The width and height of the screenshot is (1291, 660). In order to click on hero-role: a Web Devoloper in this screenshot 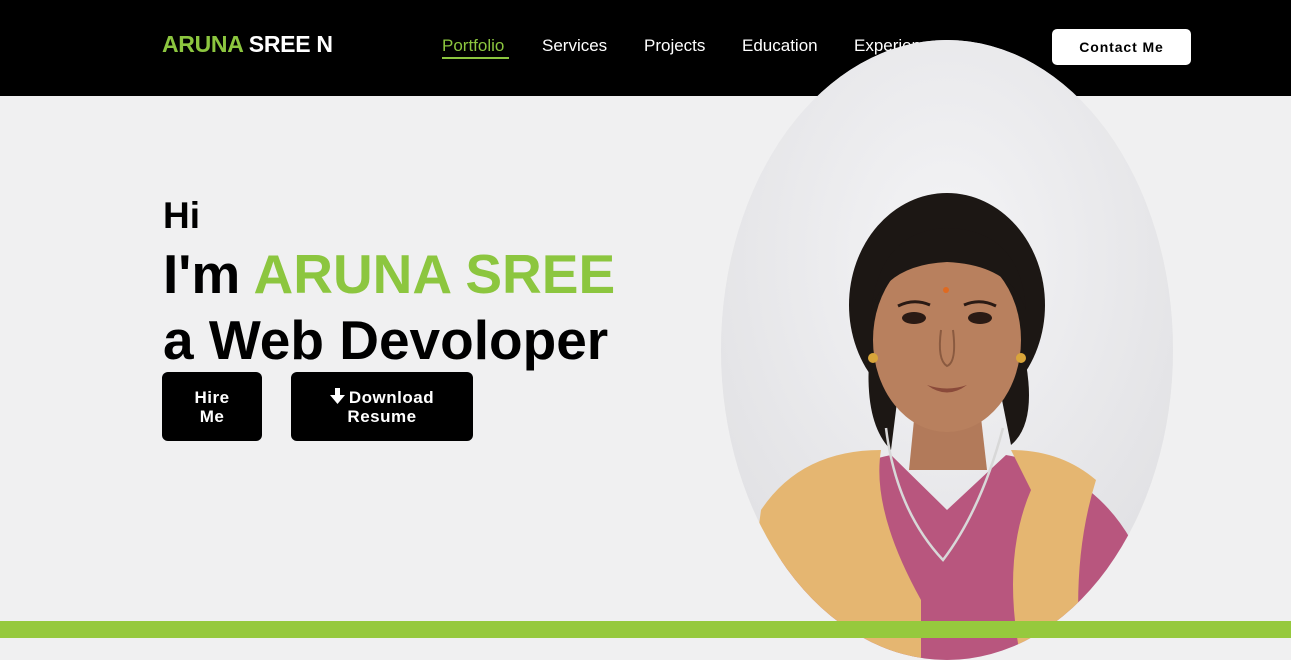, I will do `click(386, 340)`.